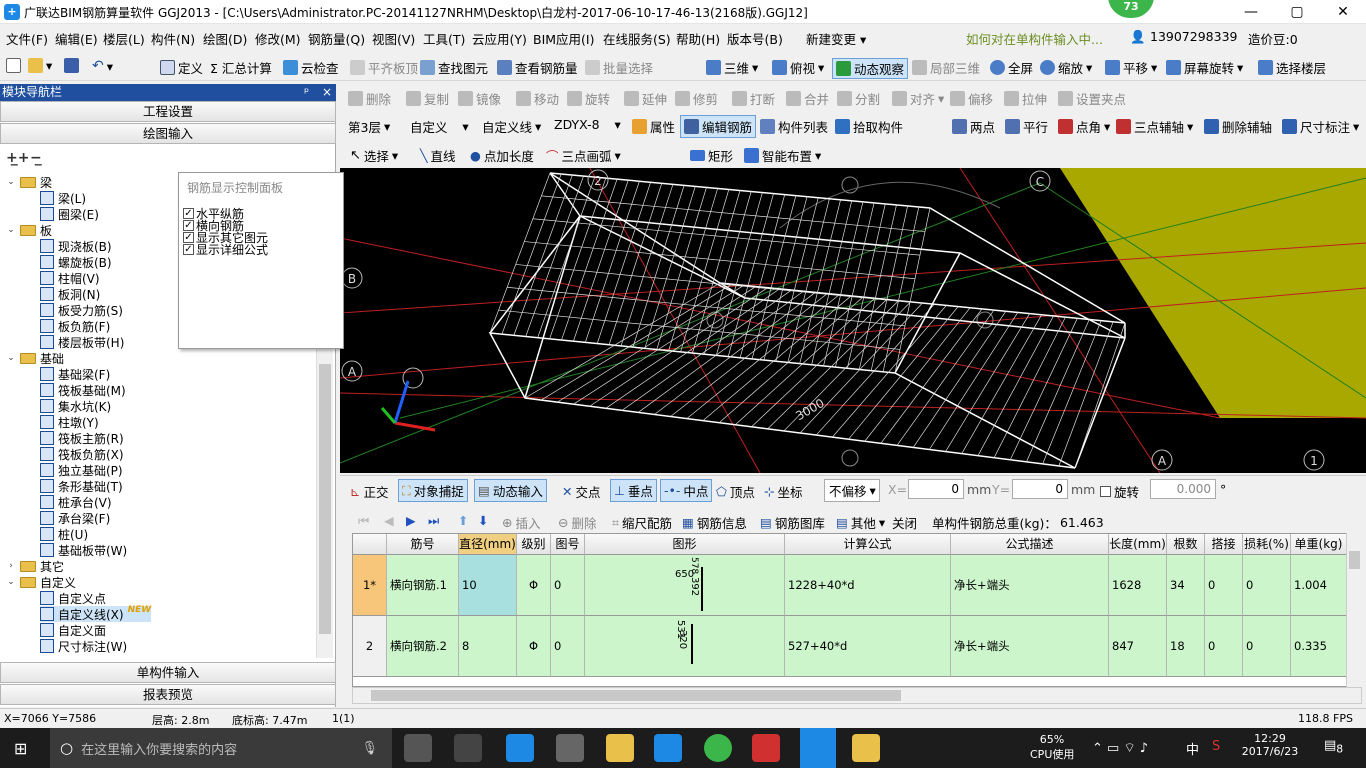 The height and width of the screenshot is (768, 1366). What do you see at coordinates (63, 198) in the screenshot?
I see `tree-item: 梁(L)` at bounding box center [63, 198].